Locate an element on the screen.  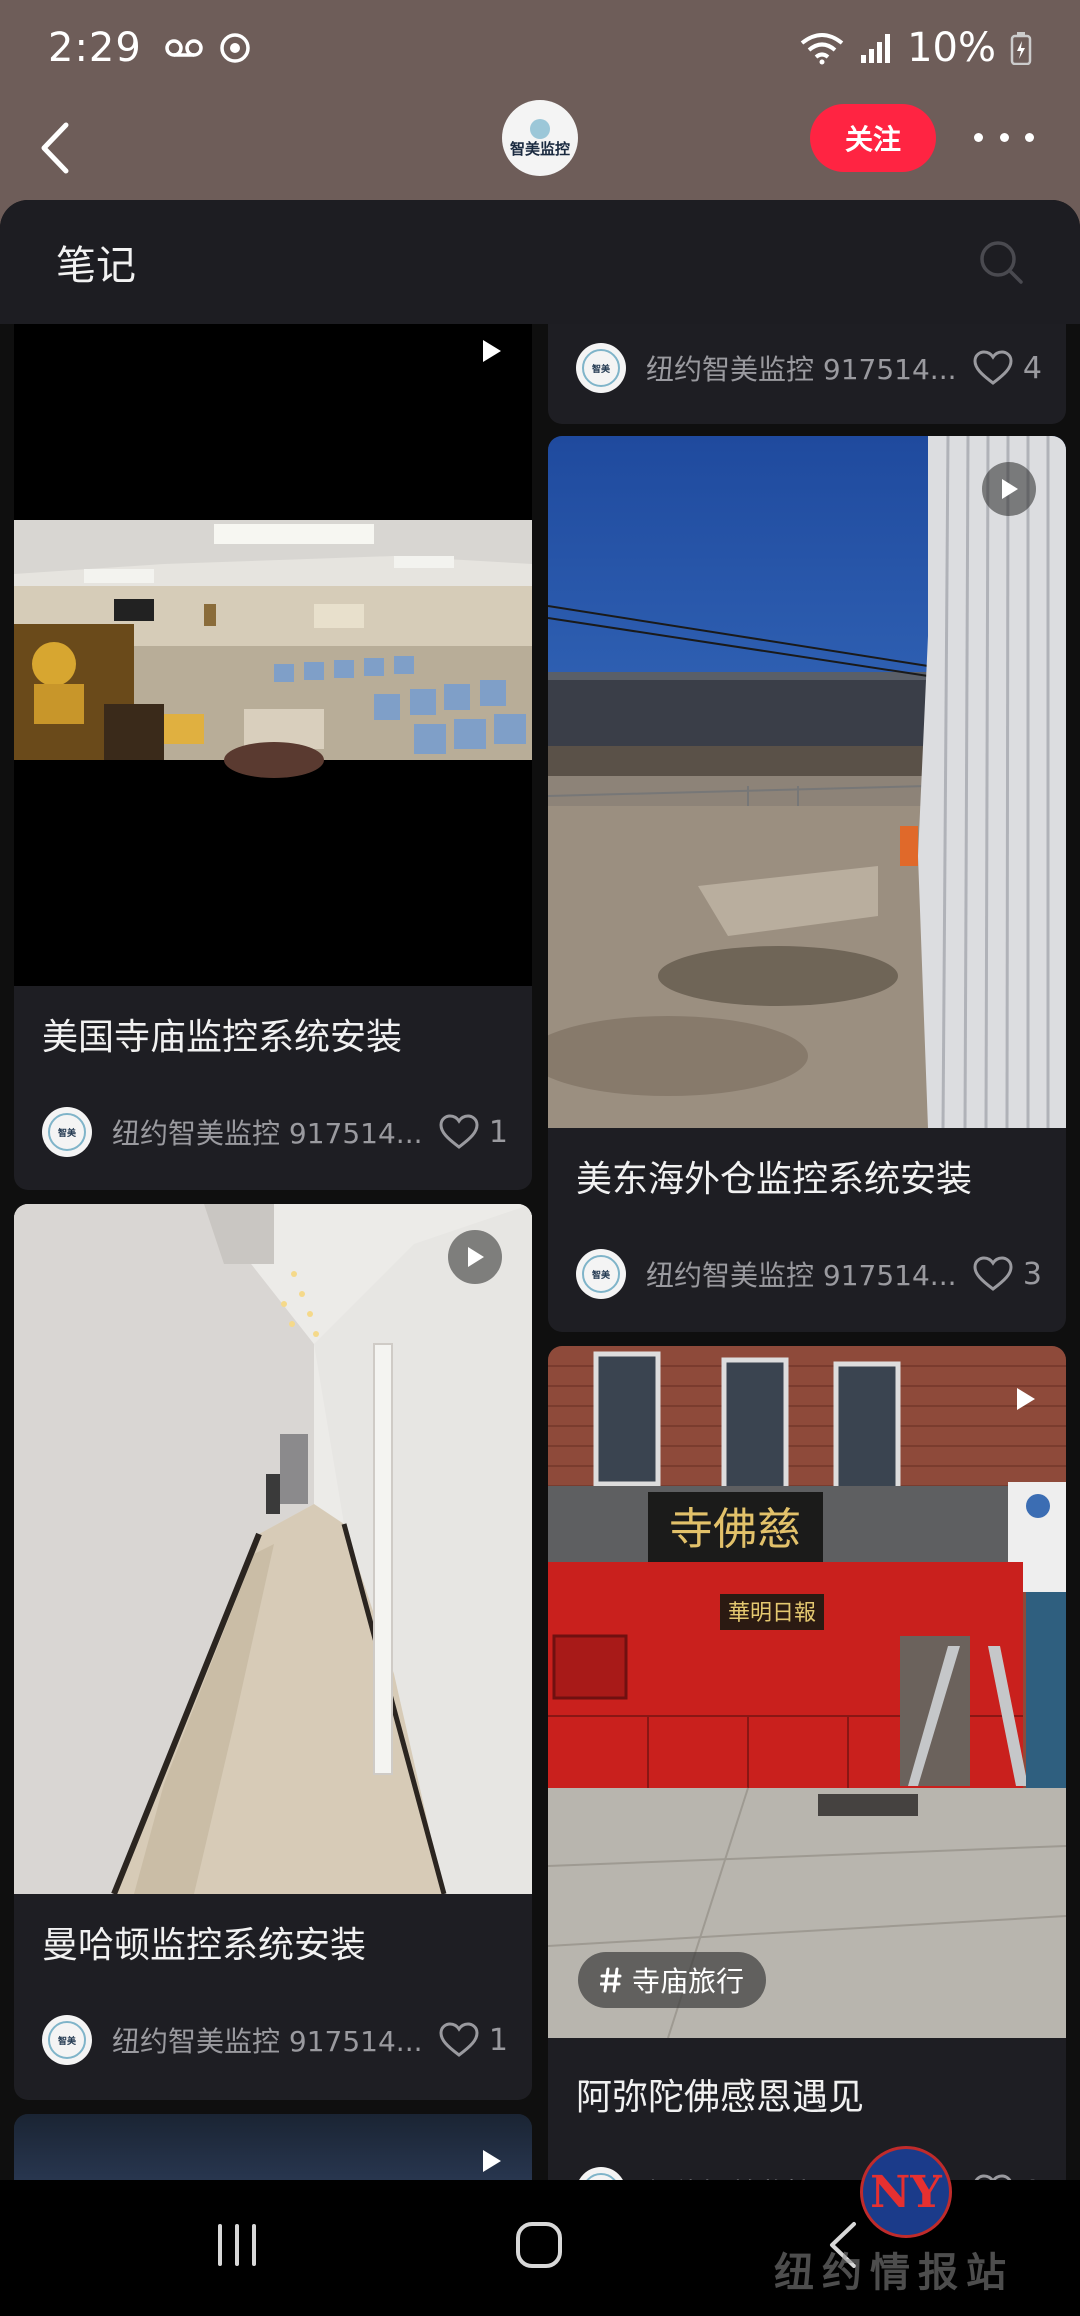
hallway-image is located at coordinates (273, 1549).